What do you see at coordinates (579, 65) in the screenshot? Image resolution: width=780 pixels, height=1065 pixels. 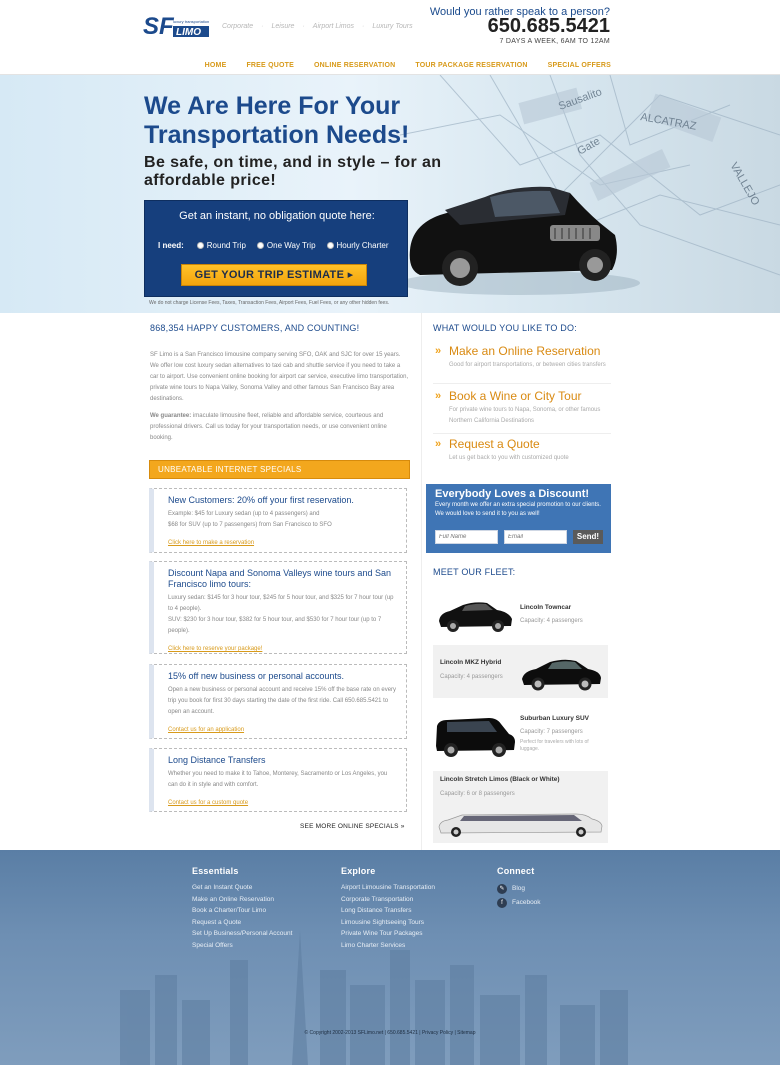 I see `nav-special-offers: SPECIAL OFFERS` at bounding box center [579, 65].